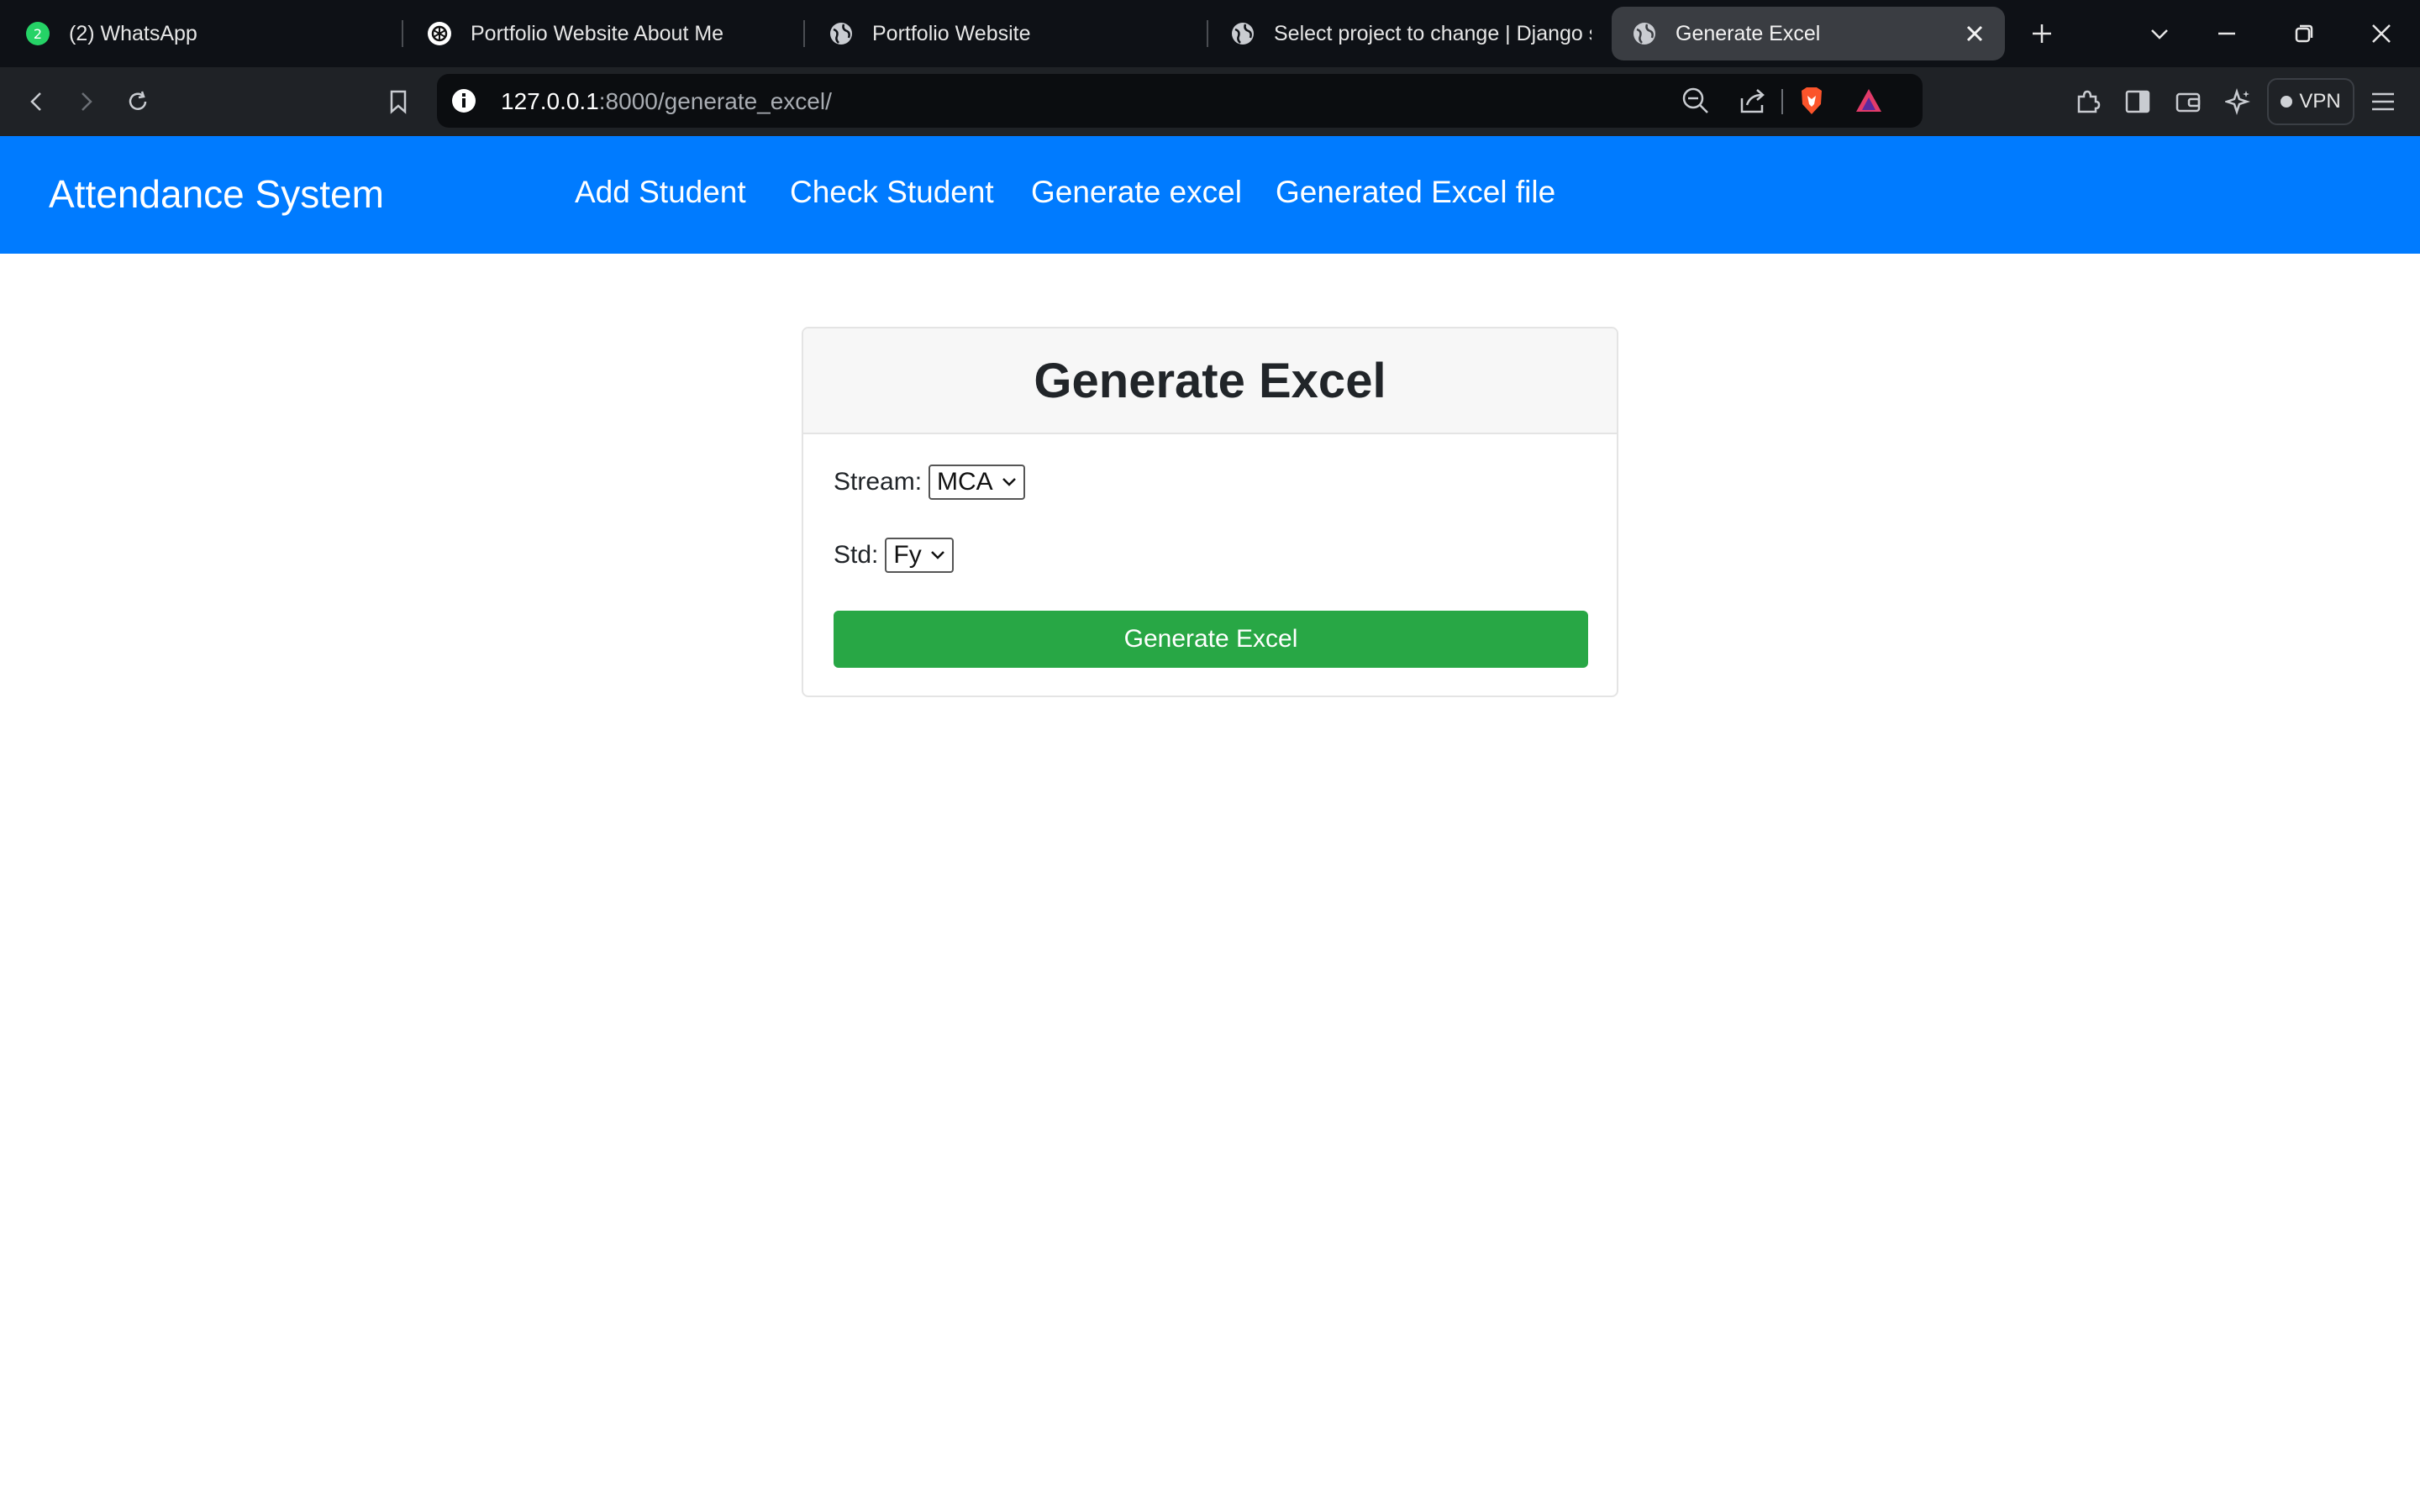 The image size is (2420, 1512). Describe the element at coordinates (1136, 192) in the screenshot. I see `nav-link-generate-excel: Generate excel` at that location.